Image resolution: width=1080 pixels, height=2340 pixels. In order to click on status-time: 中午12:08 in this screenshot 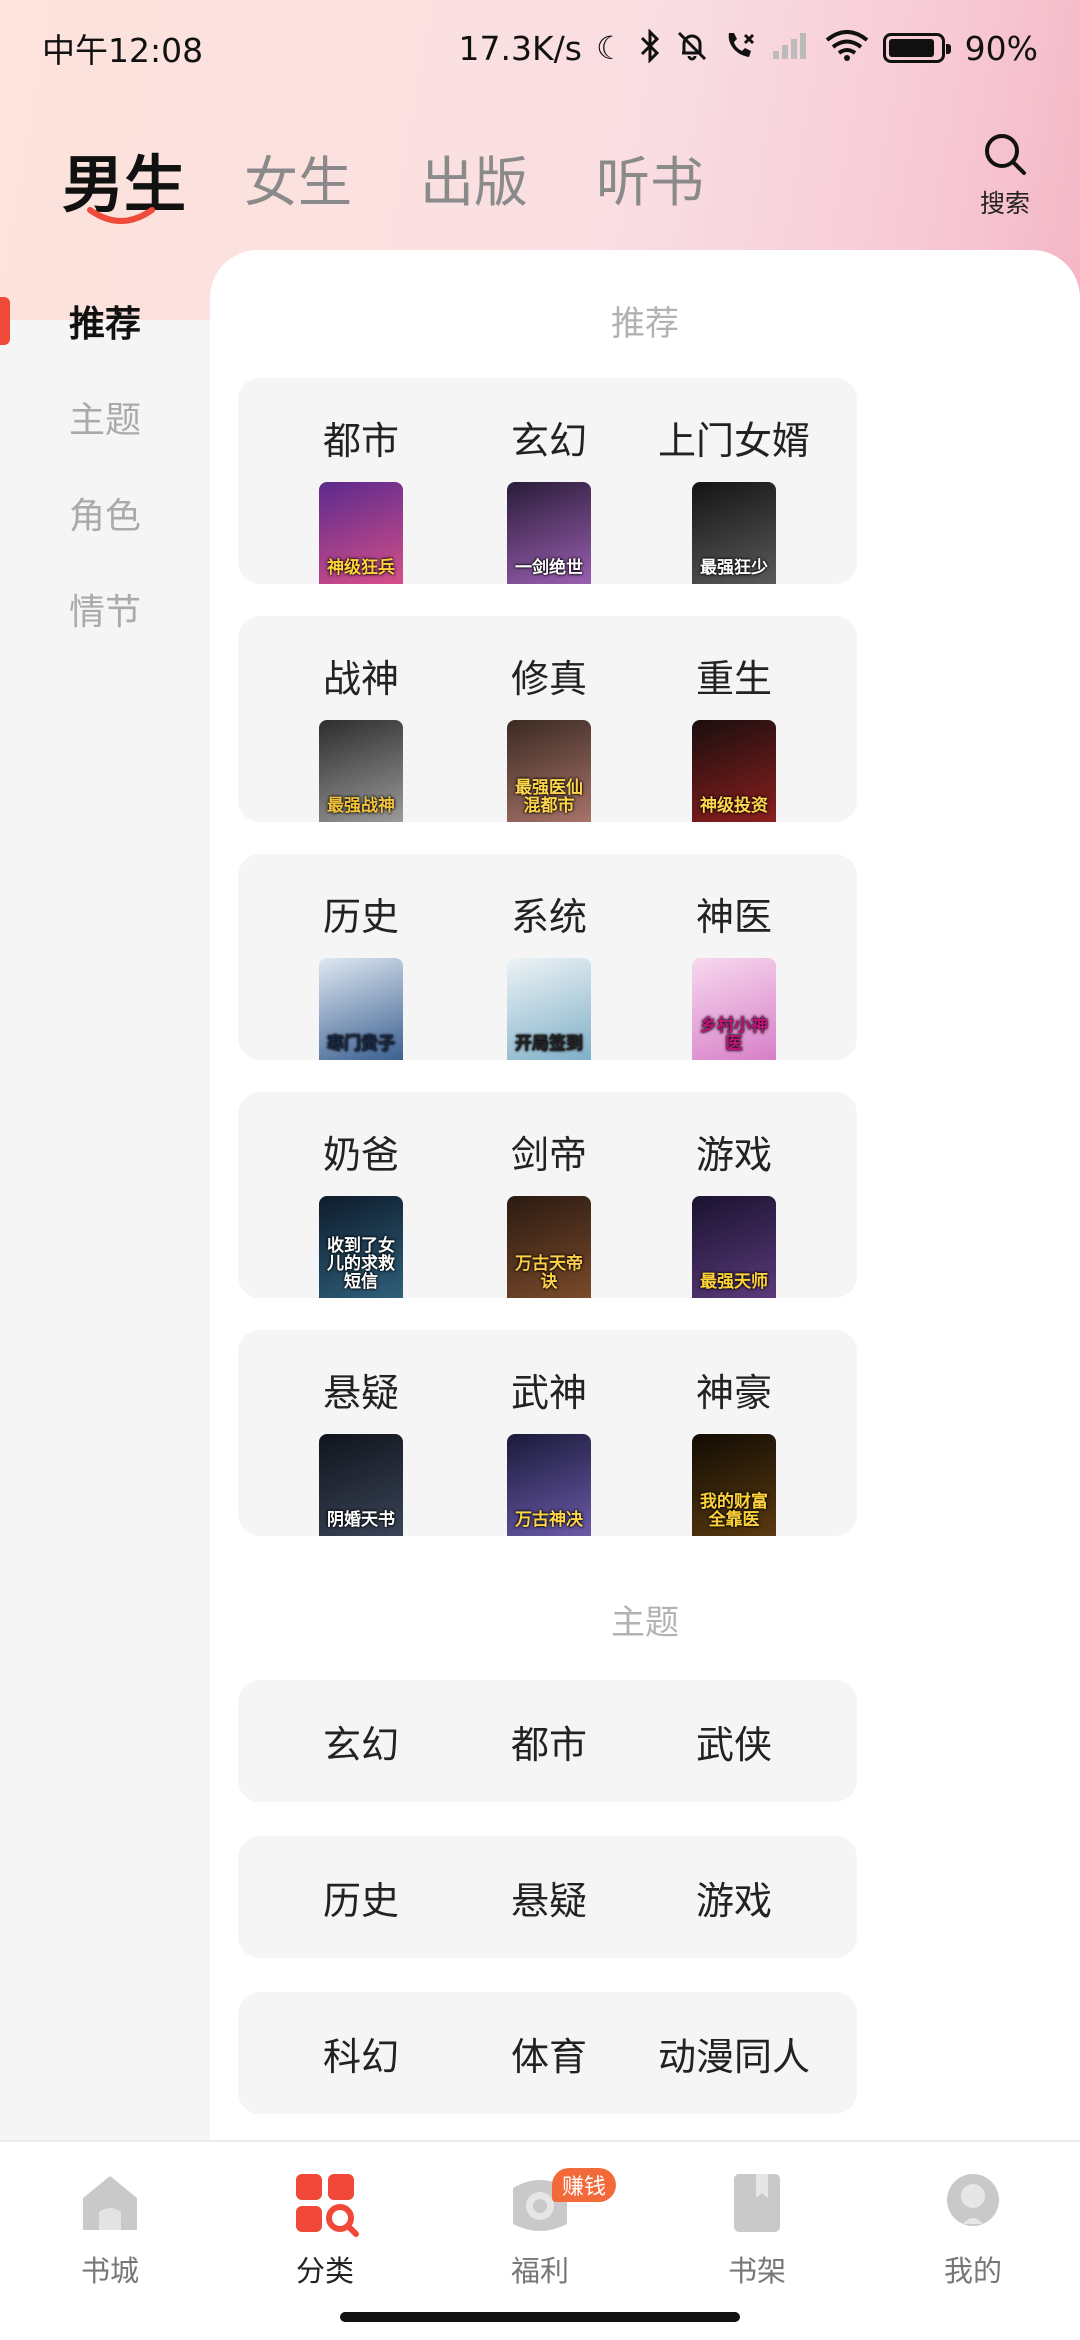, I will do `click(123, 50)`.